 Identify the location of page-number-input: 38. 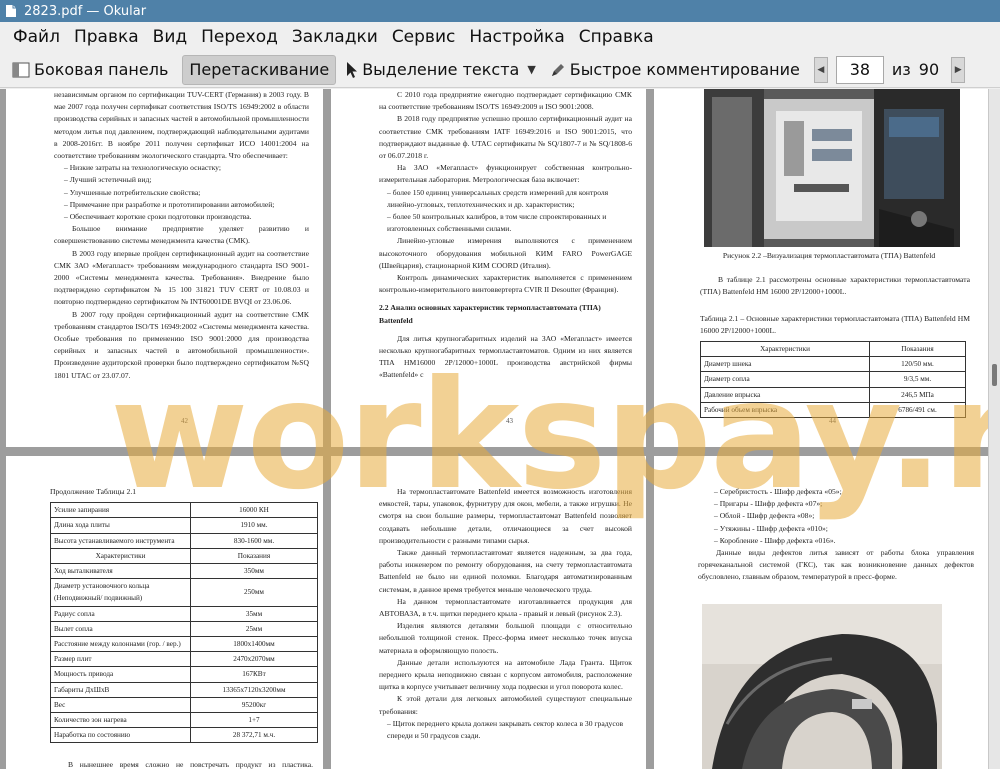
(859, 69).